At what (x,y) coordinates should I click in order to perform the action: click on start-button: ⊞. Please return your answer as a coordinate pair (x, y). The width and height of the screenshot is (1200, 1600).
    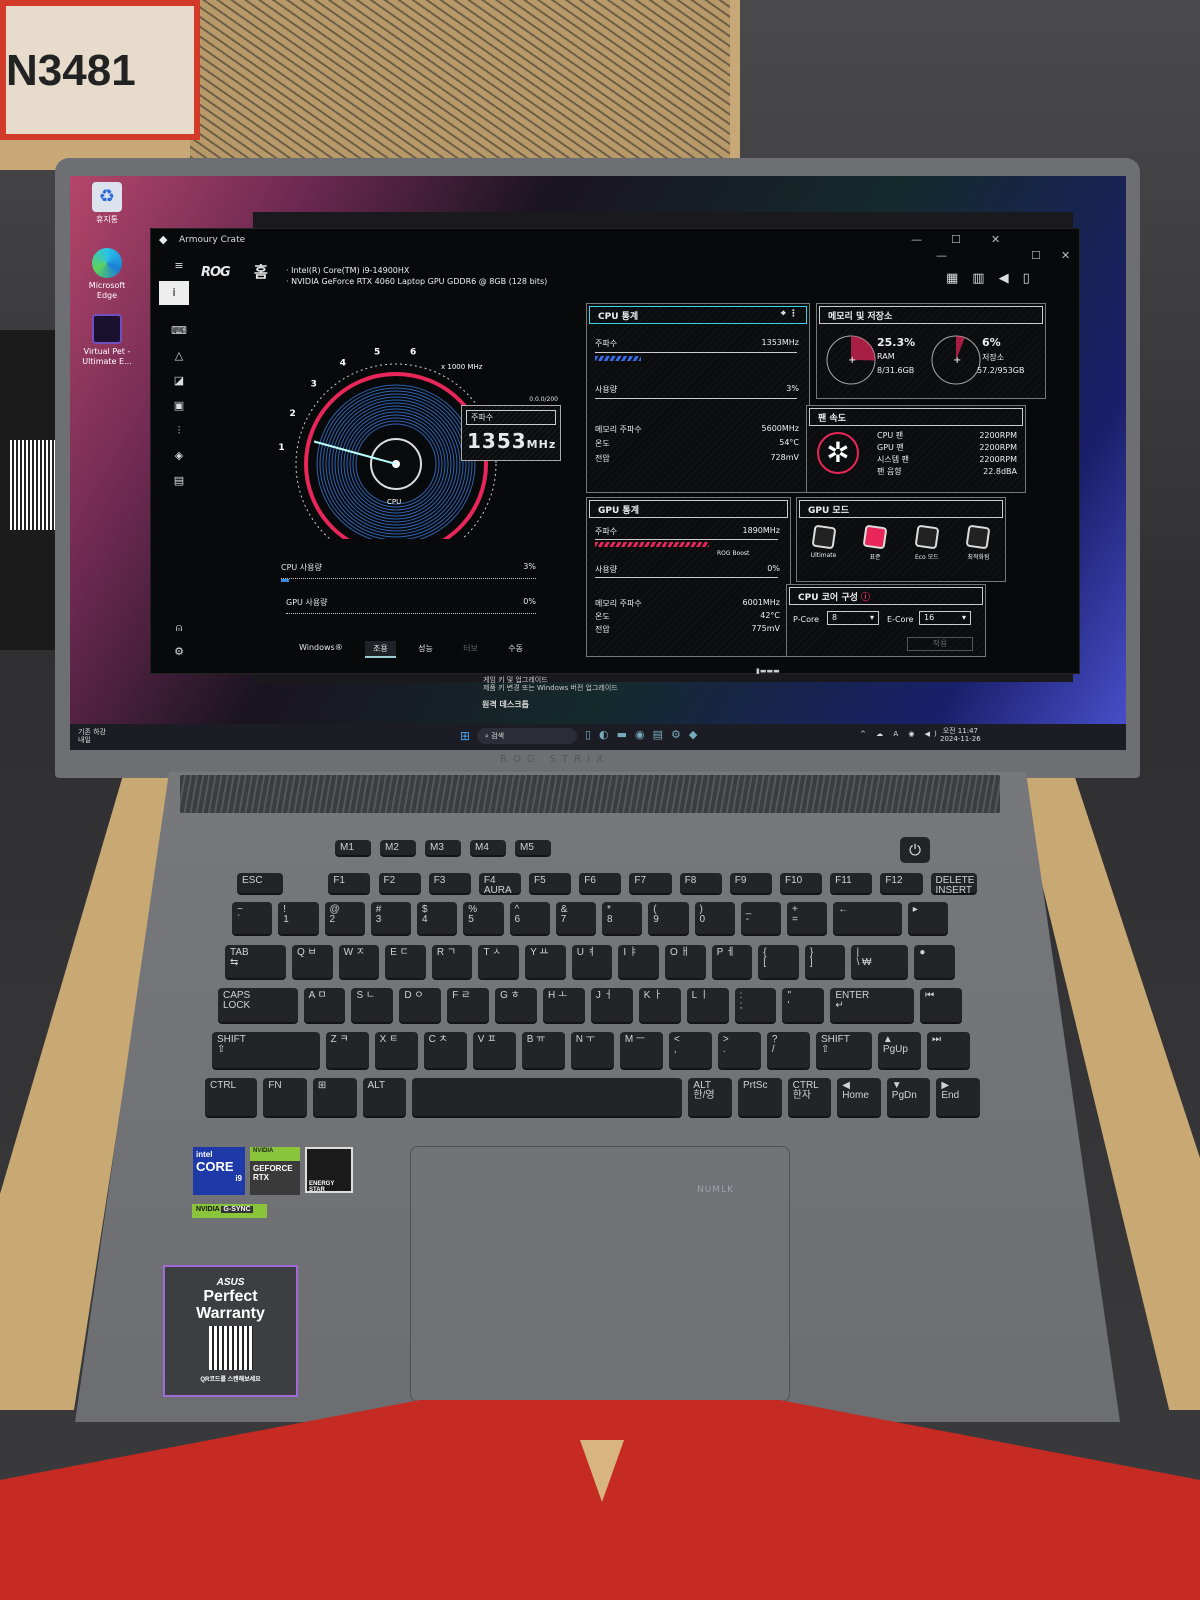
    Looking at the image, I should click on (465, 736).